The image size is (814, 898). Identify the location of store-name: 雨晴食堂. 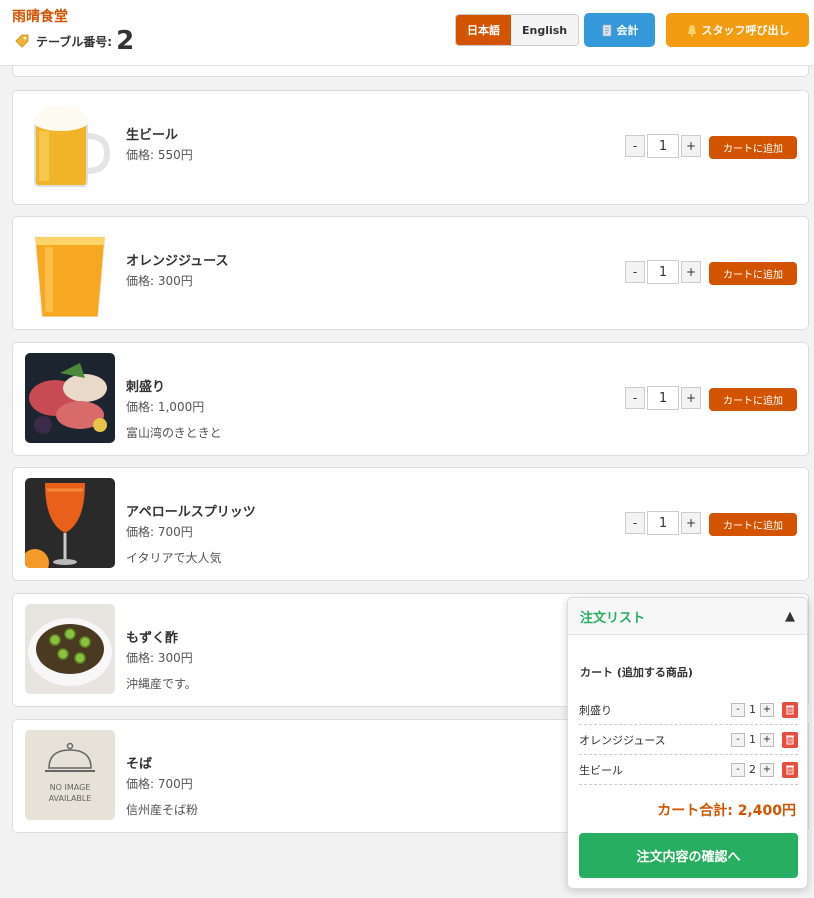
(40, 17).